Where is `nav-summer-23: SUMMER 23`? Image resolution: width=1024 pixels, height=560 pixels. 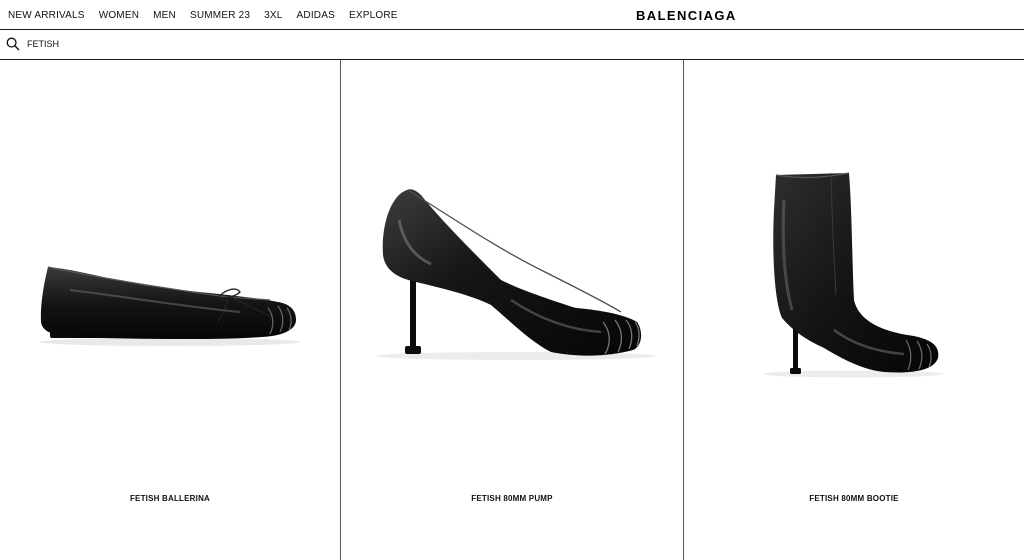
nav-summer-23: SUMMER 23 is located at coordinates (220, 15).